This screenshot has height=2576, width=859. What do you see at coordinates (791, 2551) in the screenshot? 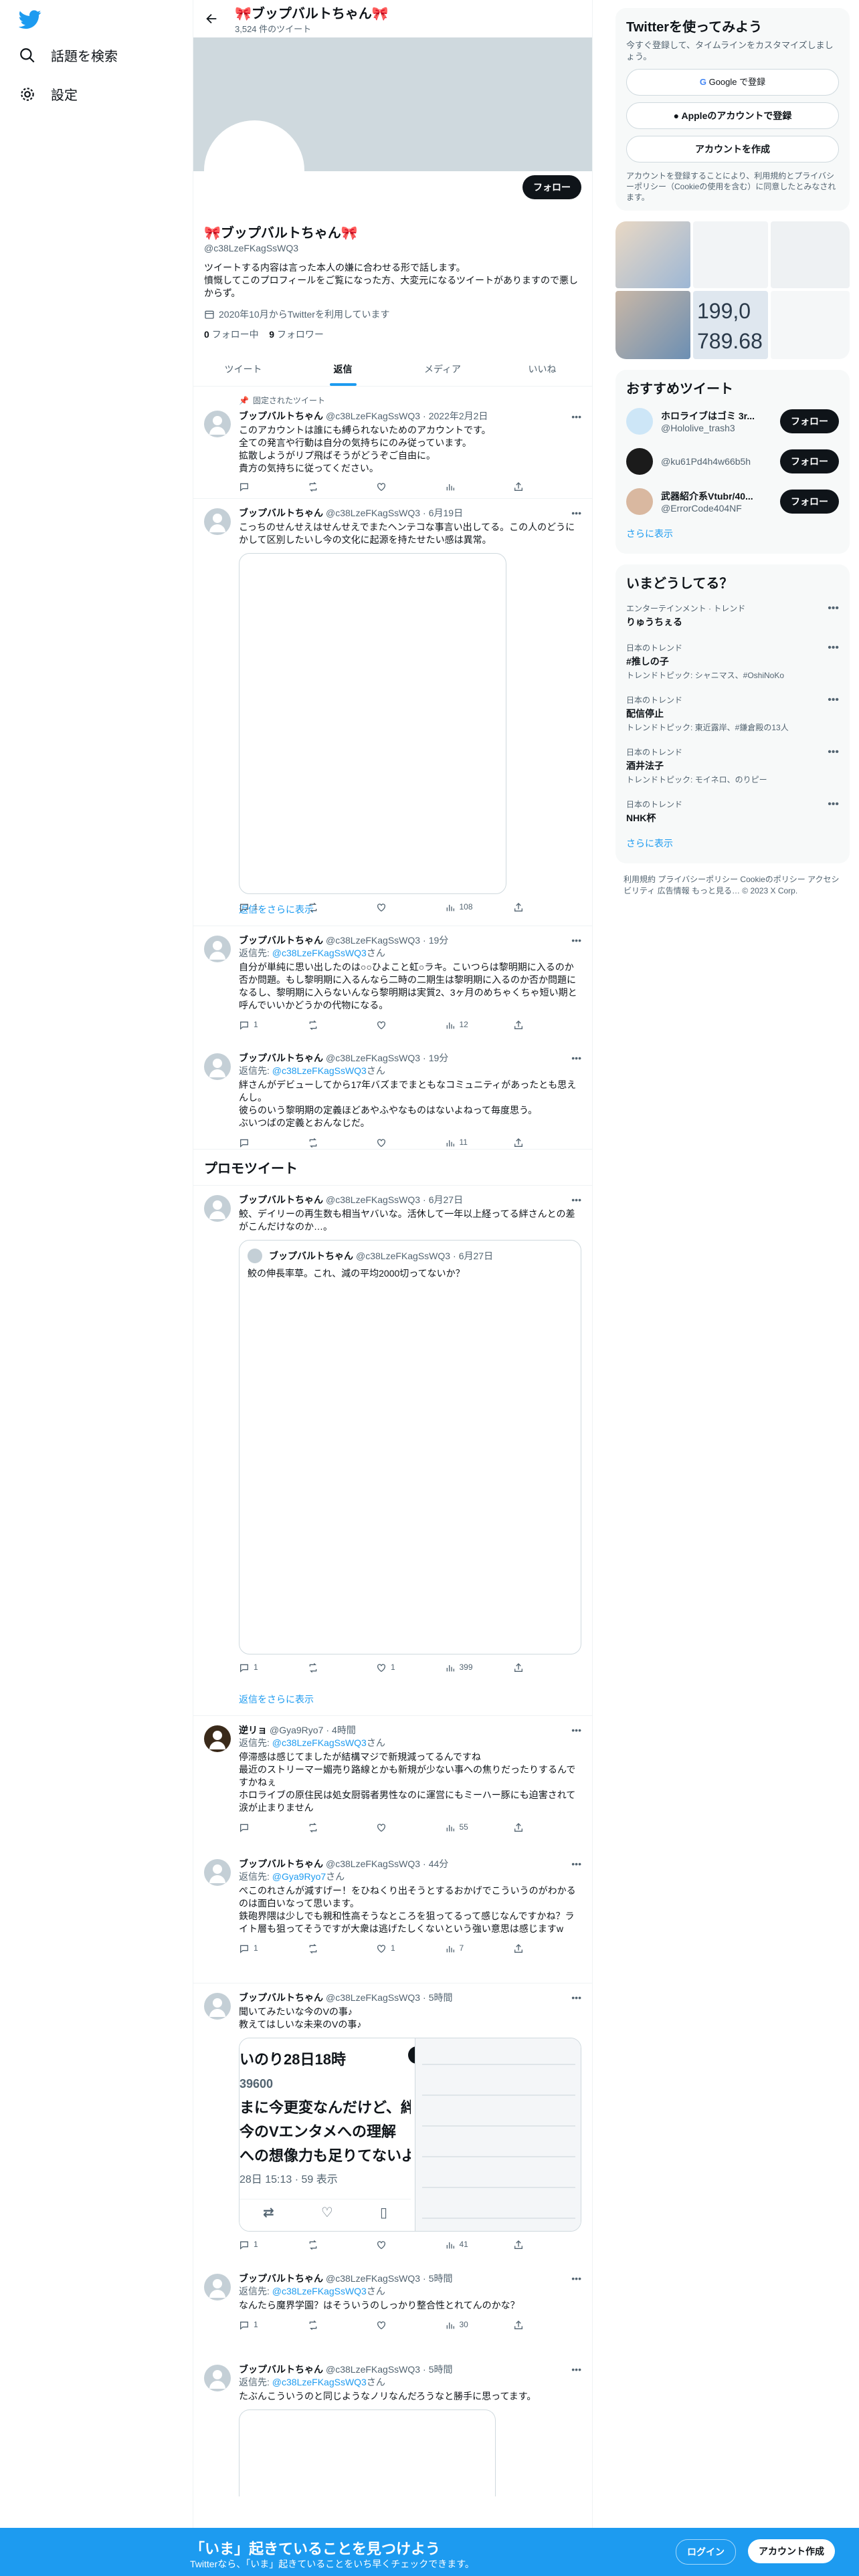
I see `signup-button: アカウント作成` at bounding box center [791, 2551].